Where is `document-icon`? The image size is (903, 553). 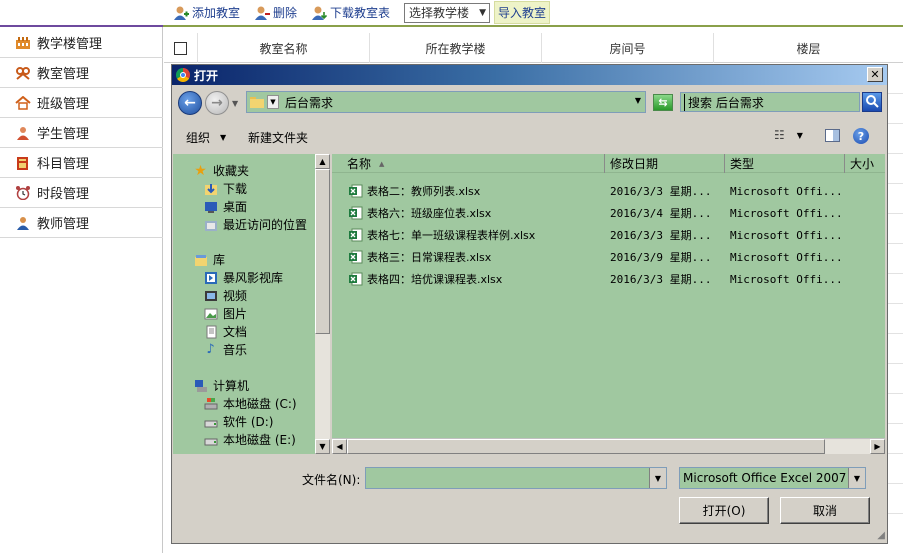 document-icon is located at coordinates (210, 332).